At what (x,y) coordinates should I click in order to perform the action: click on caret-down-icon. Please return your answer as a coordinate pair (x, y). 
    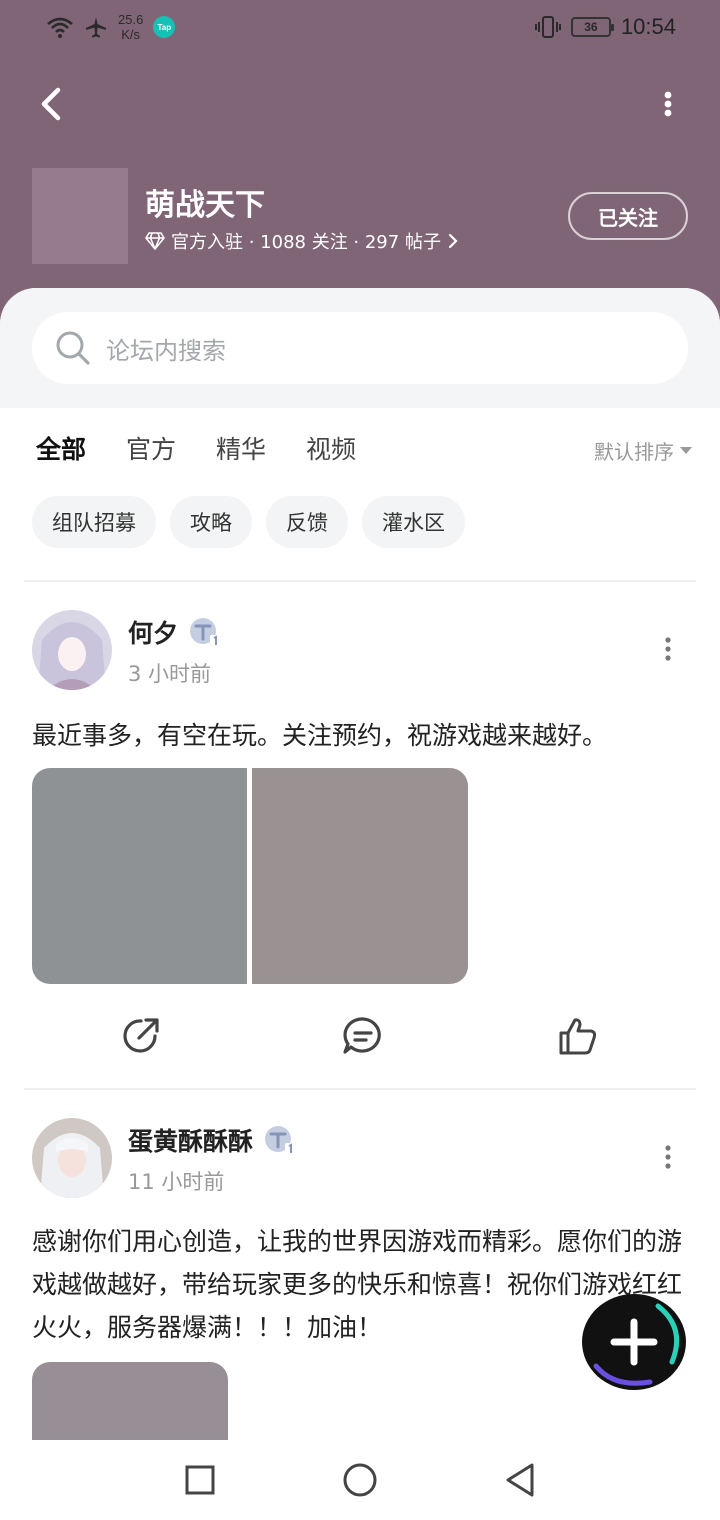
    Looking at the image, I should click on (686, 450).